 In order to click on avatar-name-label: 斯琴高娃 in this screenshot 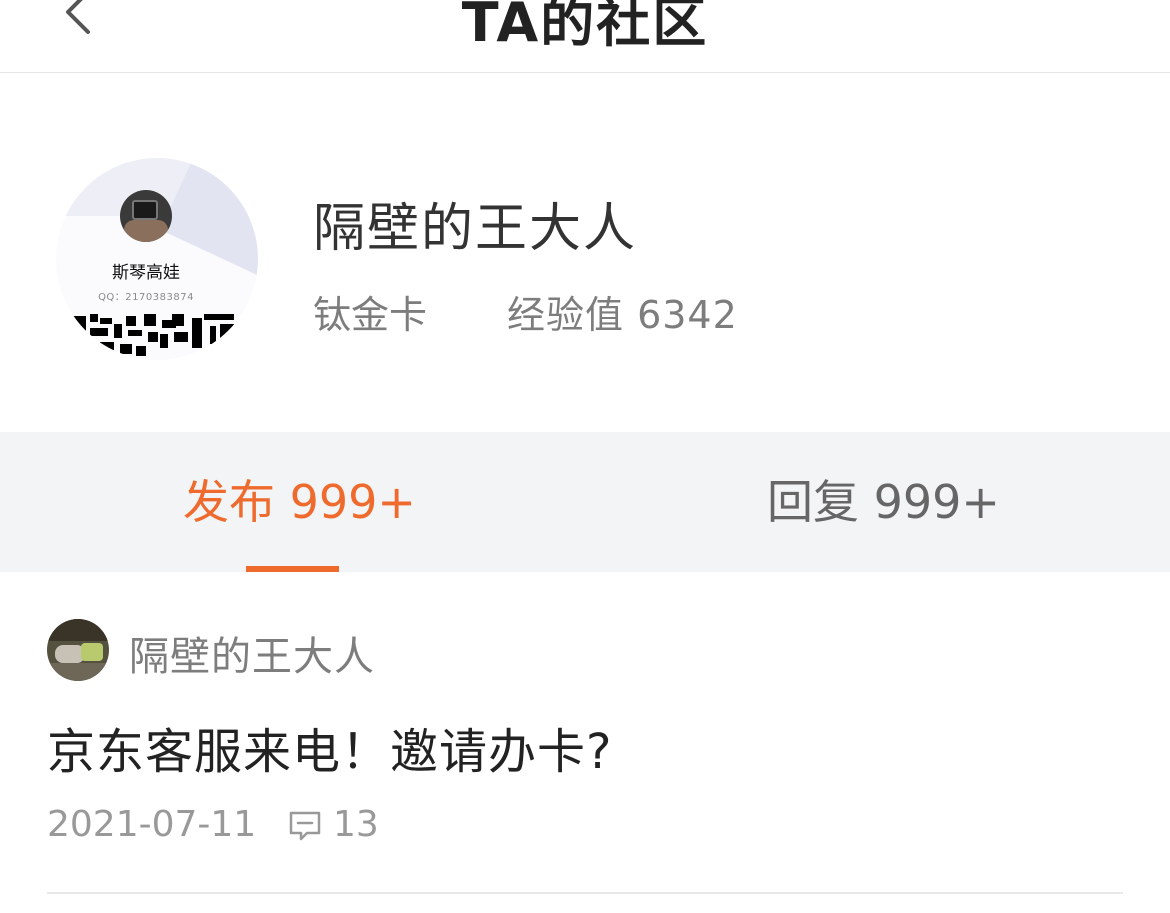, I will do `click(146, 273)`.